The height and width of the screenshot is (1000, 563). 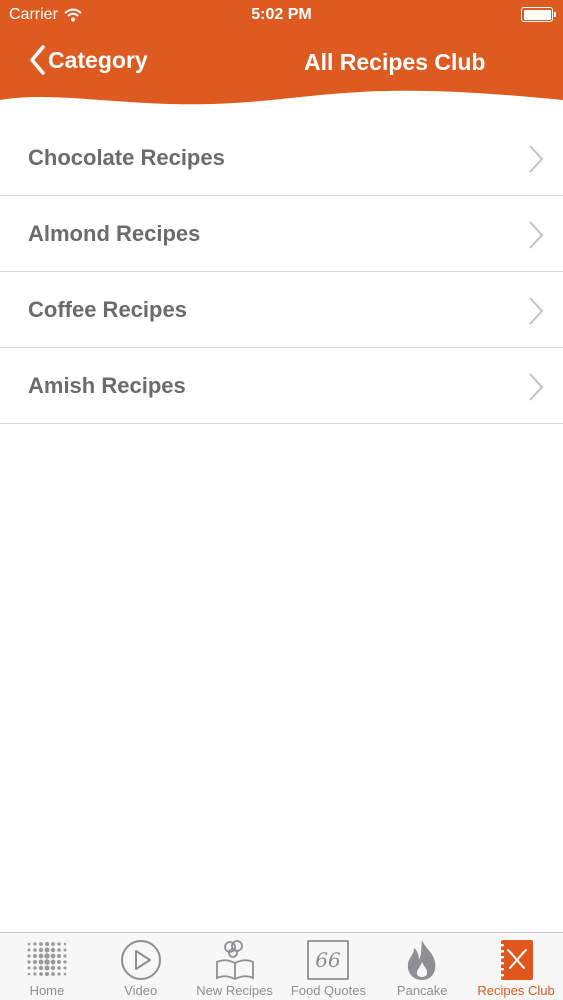 What do you see at coordinates (281, 62) in the screenshot?
I see `navigation-bar: Category All Recipes Club` at bounding box center [281, 62].